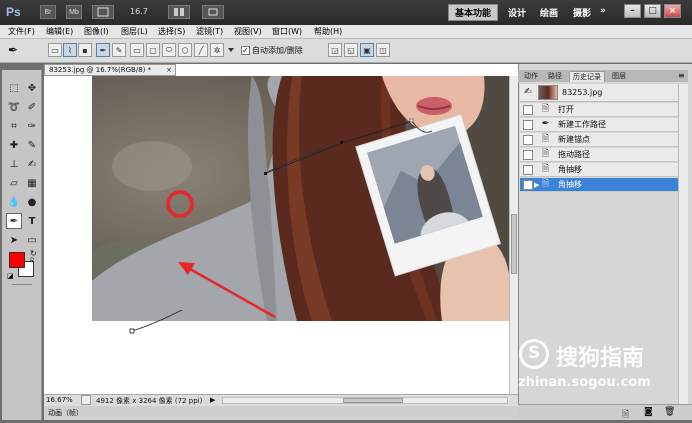 This screenshot has width=692, height=423. Describe the element at coordinates (32, 183) in the screenshot. I see `gradient-tool: ▦` at that location.